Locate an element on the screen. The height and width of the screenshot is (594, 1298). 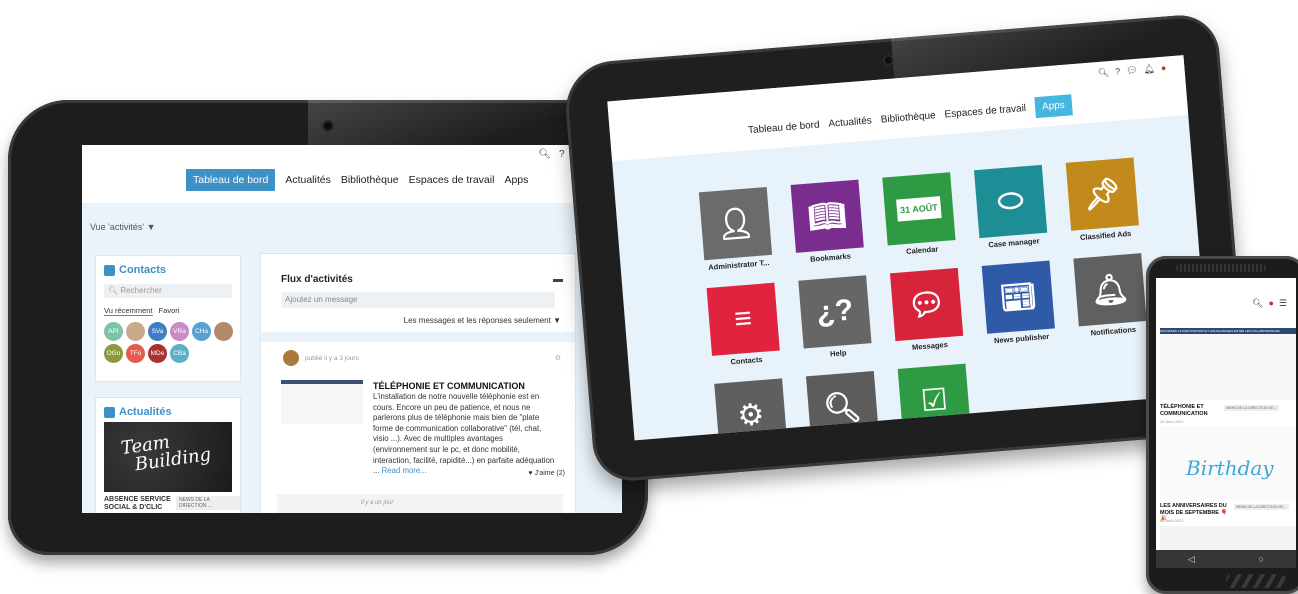
app-tile: 📖︎ Bookmarks is located at coordinates (828, 222).